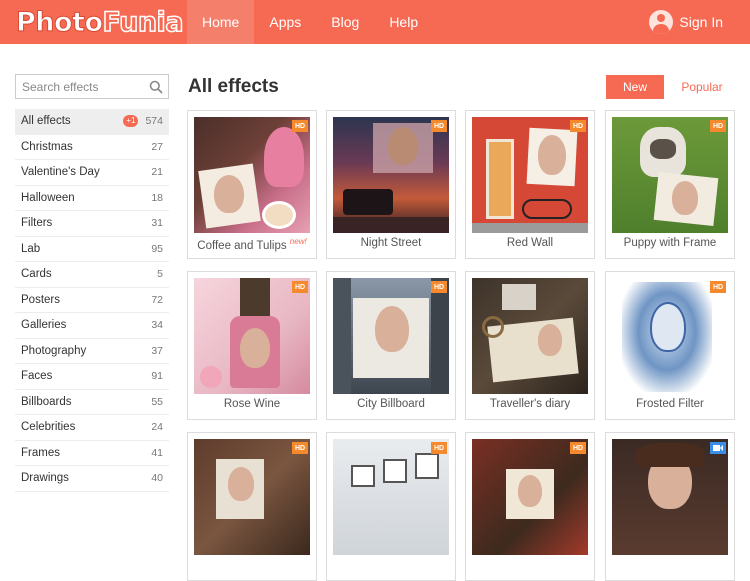  I want to click on new-count-badge: +1, so click(131, 121).